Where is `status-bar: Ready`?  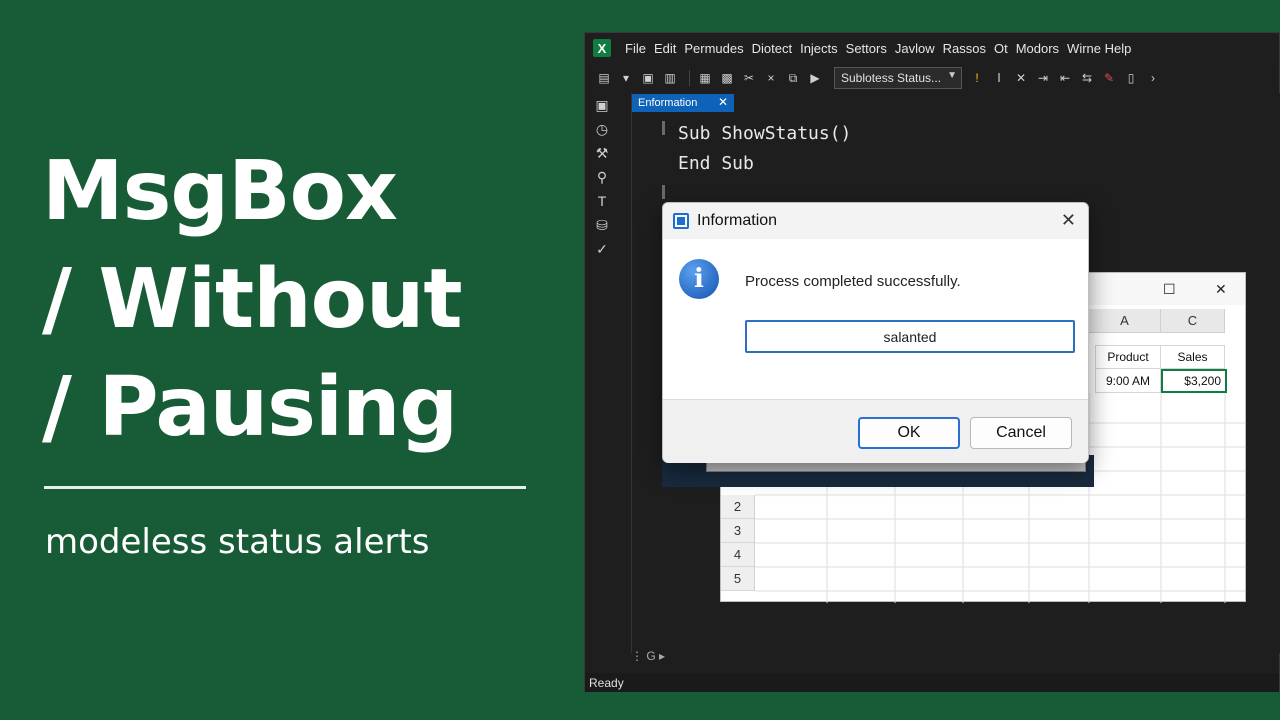
status-bar: Ready is located at coordinates (932, 682).